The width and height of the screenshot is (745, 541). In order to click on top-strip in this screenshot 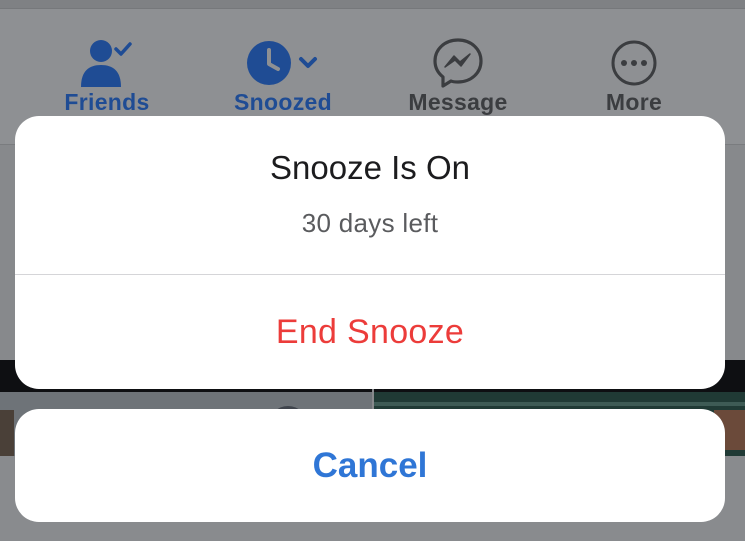, I will do `click(372, 4)`.